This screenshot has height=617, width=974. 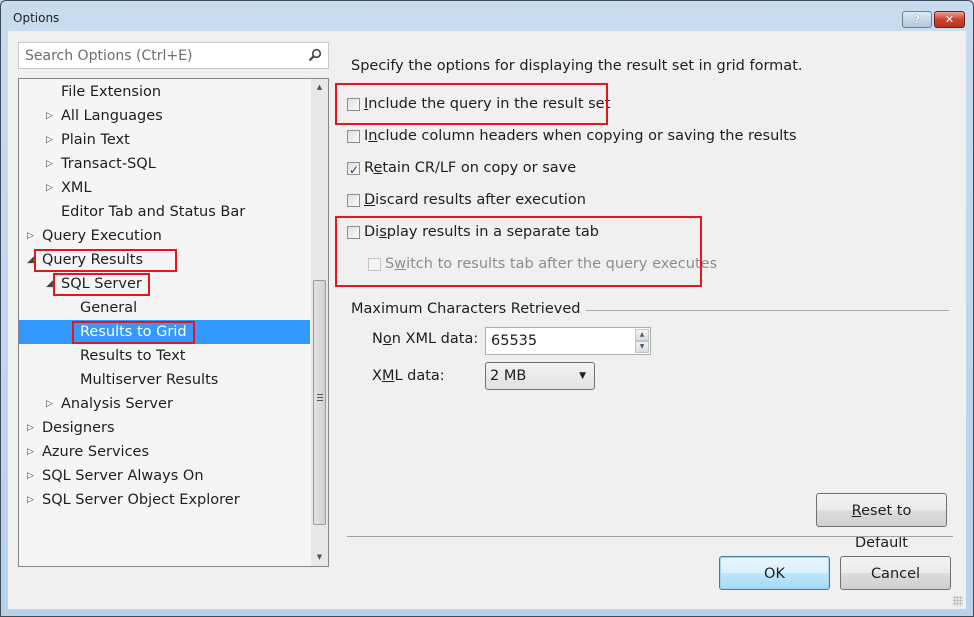 I want to click on tree-item: ▷ SQL Server Object Explorer, so click(x=164, y=500).